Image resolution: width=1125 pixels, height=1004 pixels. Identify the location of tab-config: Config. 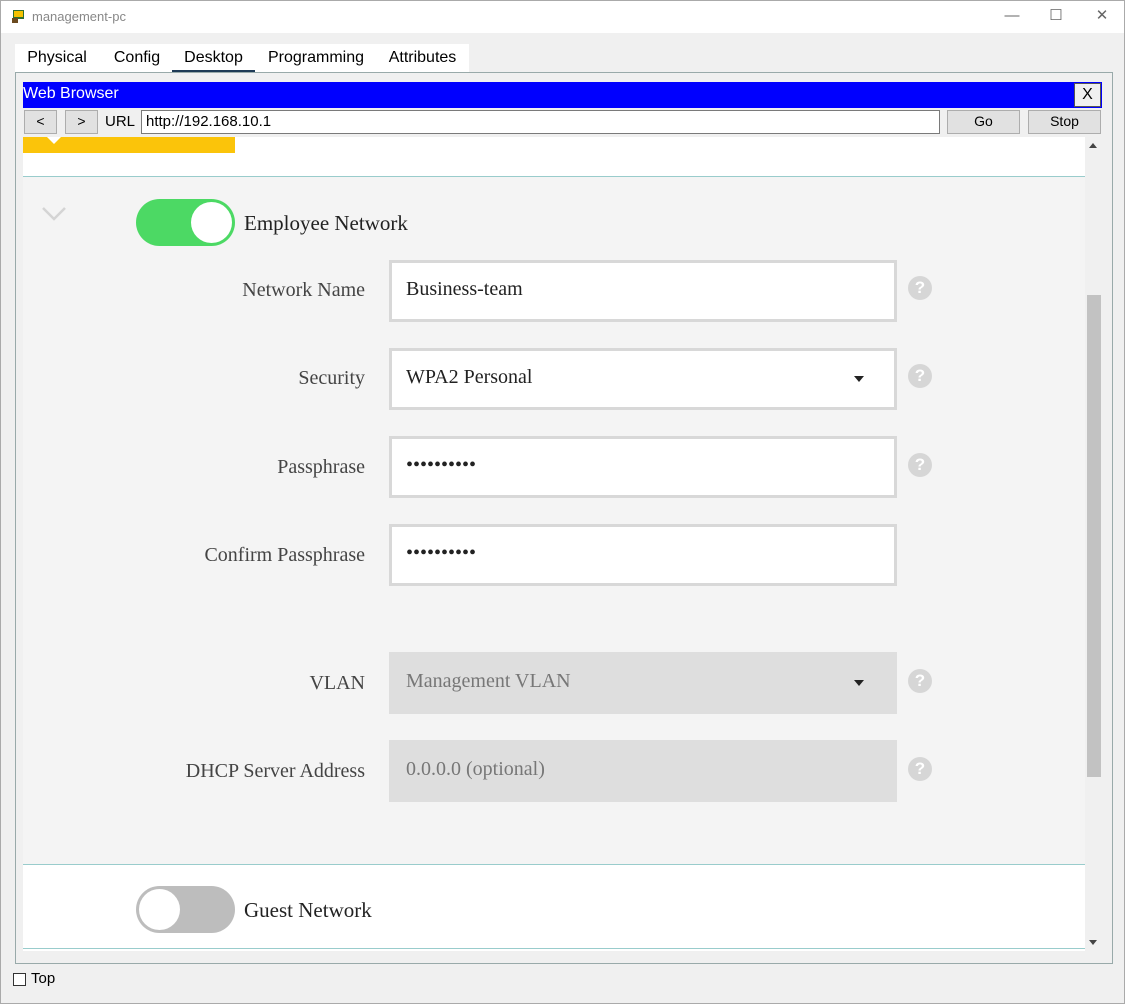
(137, 58).